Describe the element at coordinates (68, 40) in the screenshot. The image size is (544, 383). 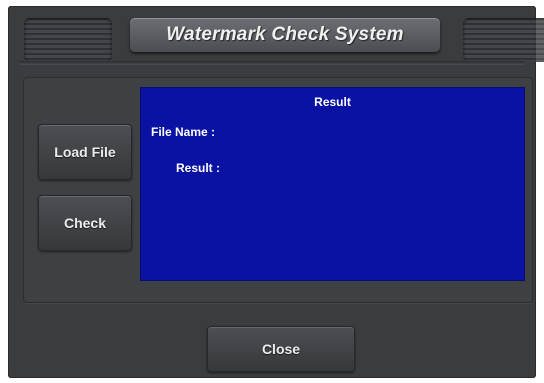
I see `left-vent-decoration` at that location.